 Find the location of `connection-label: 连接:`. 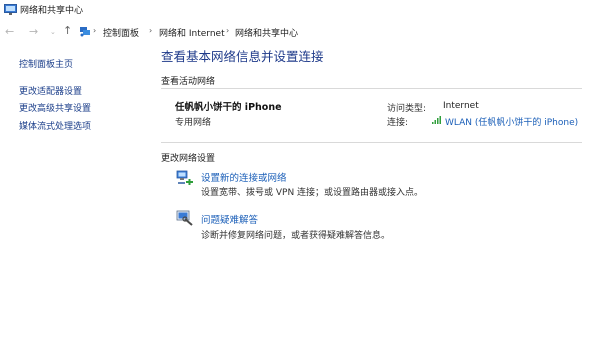

connection-label: 连接: is located at coordinates (398, 123).